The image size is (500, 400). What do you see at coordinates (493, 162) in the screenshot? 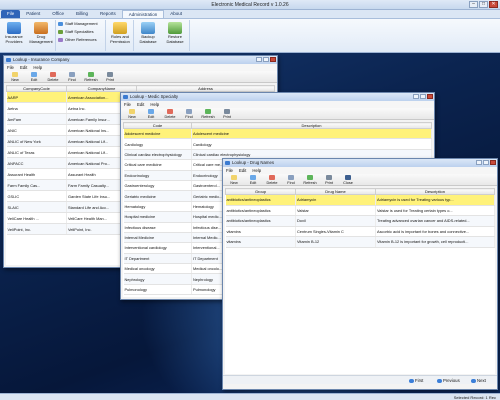
I see `drug-close-button` at bounding box center [493, 162].